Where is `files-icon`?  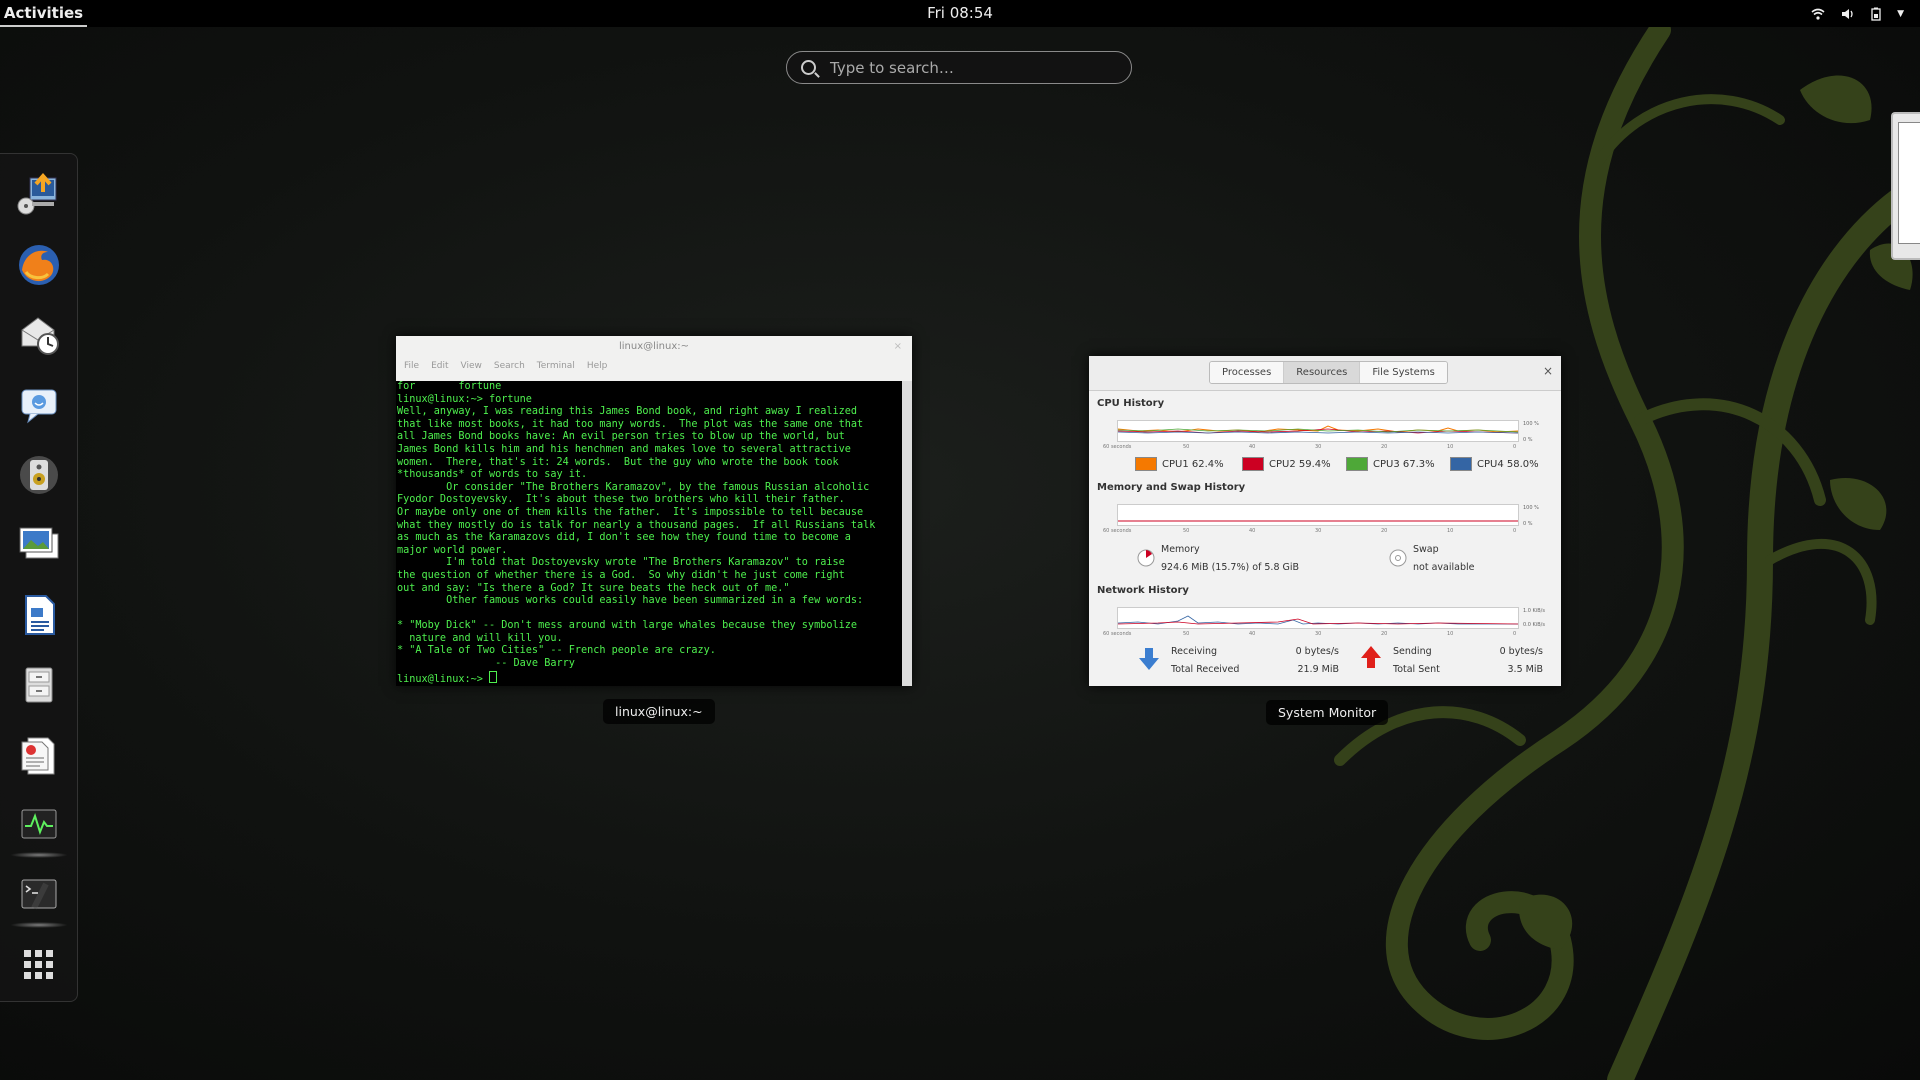 files-icon is located at coordinates (39, 685).